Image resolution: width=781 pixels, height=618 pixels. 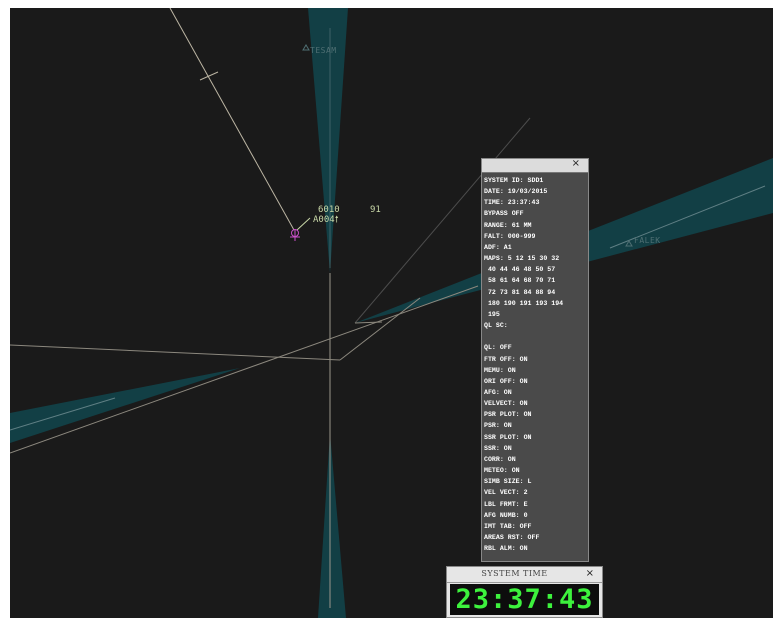 I want to click on waypoint-label-falek: FALEK, so click(x=647, y=240).